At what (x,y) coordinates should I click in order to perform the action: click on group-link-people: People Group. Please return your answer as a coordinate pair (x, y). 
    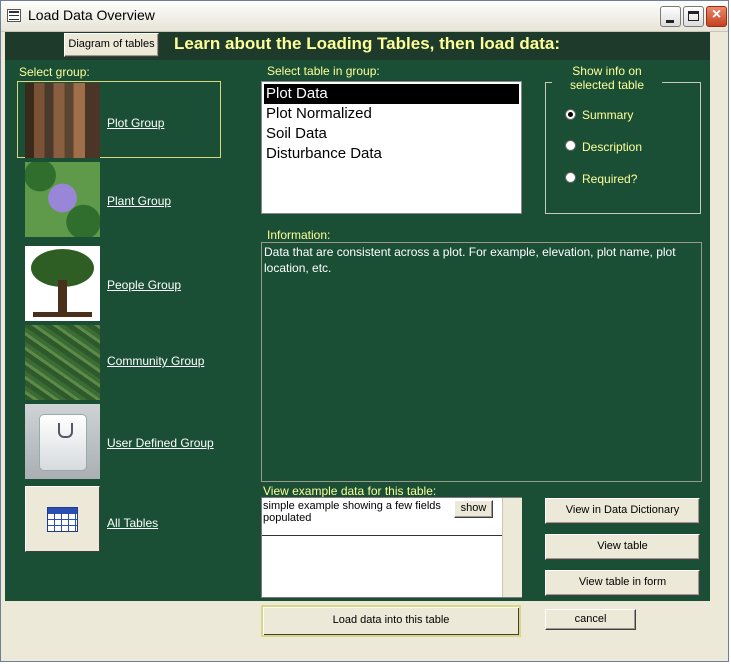
    Looking at the image, I should click on (144, 285).